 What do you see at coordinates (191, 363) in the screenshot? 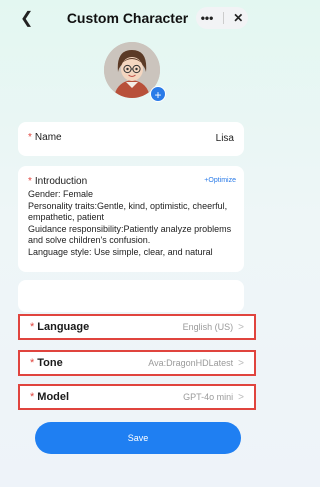
I see `tone-value: Ava:DragonHDLatest` at bounding box center [191, 363].